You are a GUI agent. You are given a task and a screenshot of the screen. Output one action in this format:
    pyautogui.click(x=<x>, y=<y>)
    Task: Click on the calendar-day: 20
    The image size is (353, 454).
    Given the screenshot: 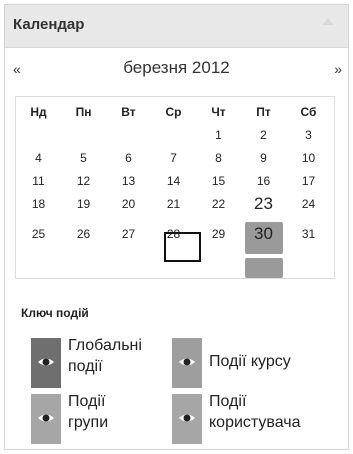 What is the action you would take?
    pyautogui.click(x=128, y=204)
    